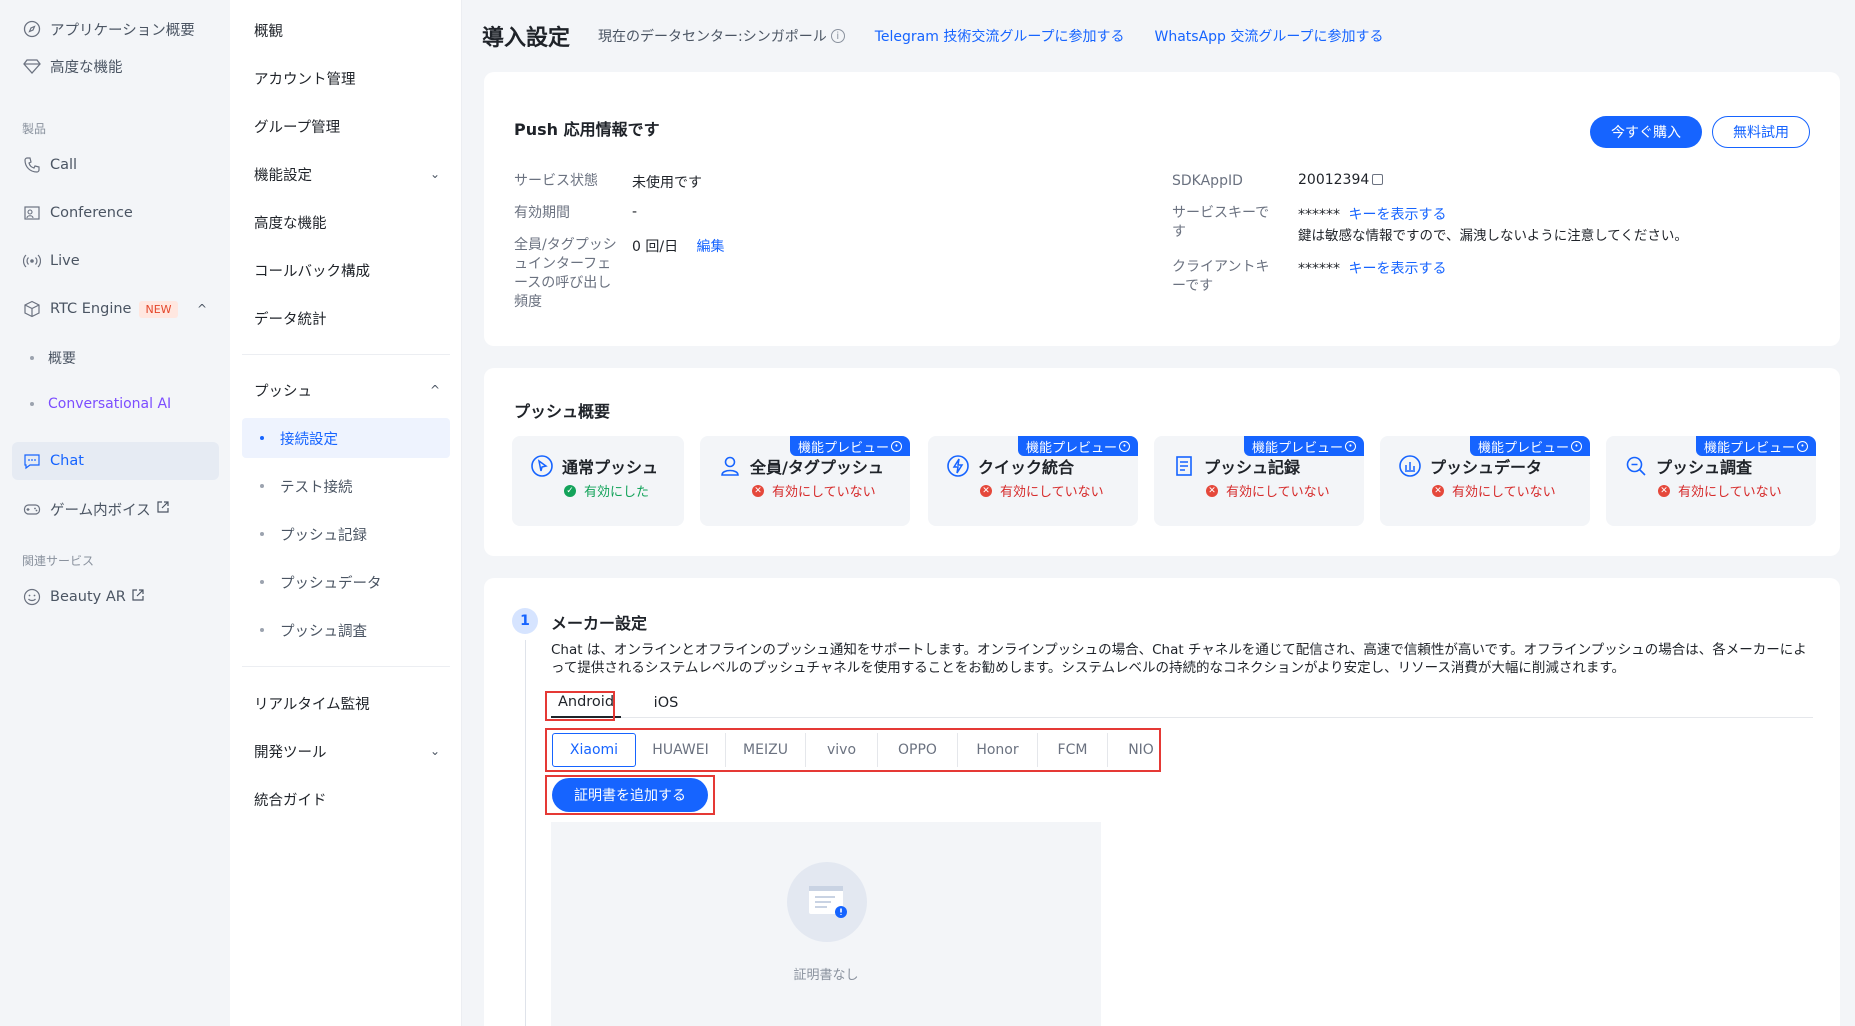 The height and width of the screenshot is (1026, 1855). Describe the element at coordinates (1334, 180) in the screenshot. I see `sdkappid-value: 20012394` at that location.